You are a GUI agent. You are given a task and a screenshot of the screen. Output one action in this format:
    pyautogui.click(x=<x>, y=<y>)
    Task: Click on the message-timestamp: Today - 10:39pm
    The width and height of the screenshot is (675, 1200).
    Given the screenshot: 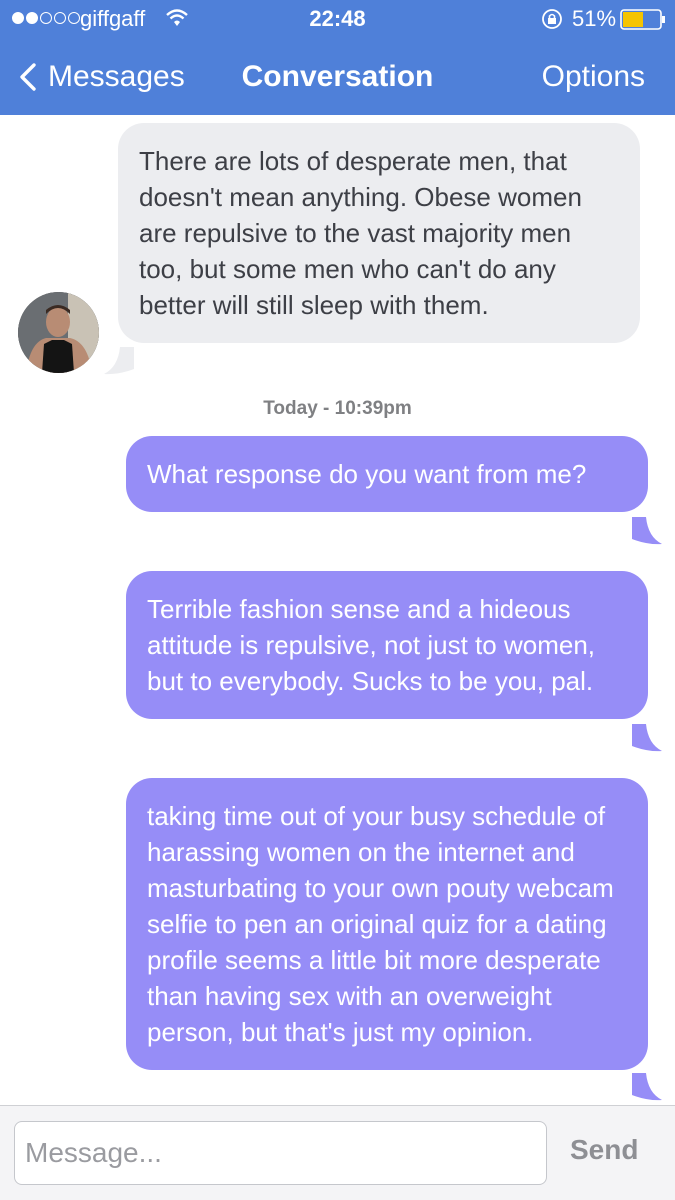 What is the action you would take?
    pyautogui.click(x=337, y=408)
    